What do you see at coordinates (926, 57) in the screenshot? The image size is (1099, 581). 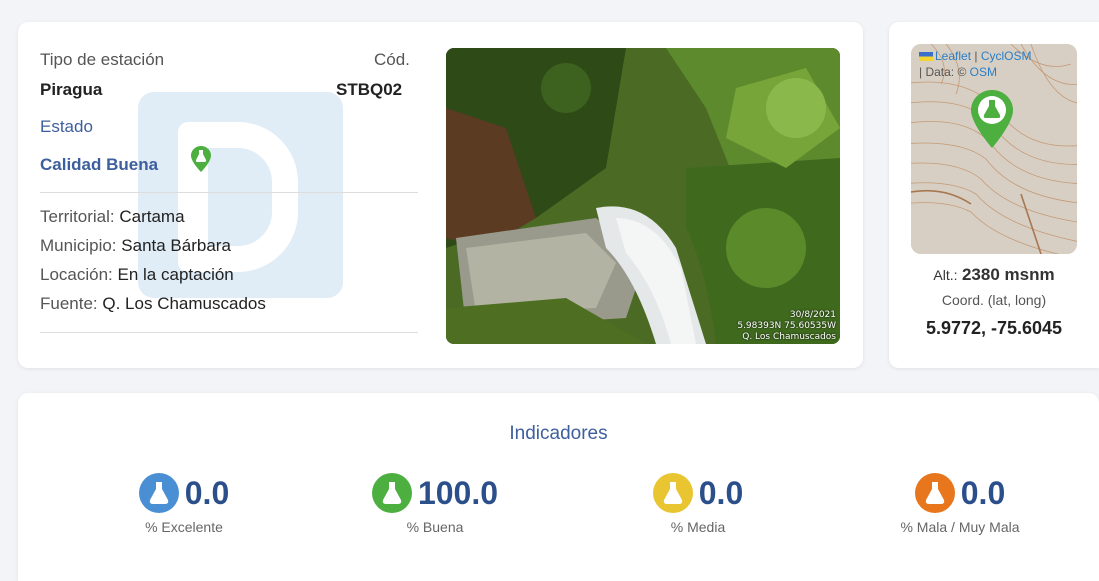 I see `ukraine-flag-icon` at bounding box center [926, 57].